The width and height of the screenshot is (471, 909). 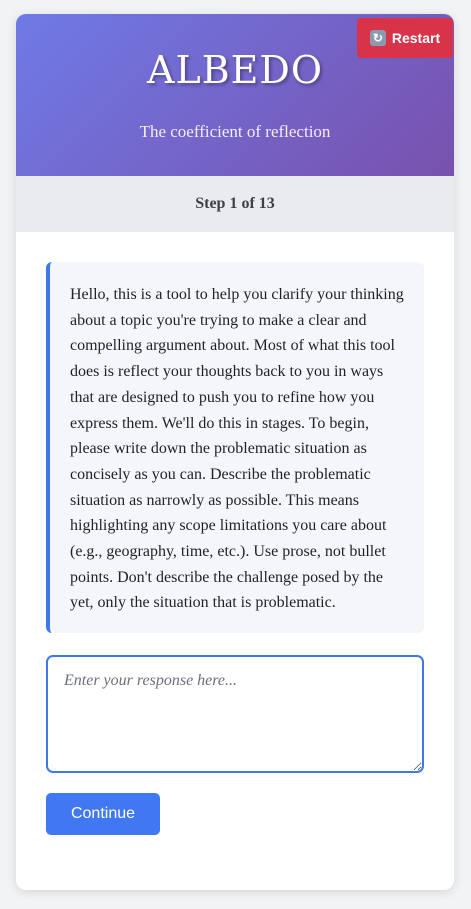 I want to click on step-indicator: Step 1 of 13, so click(x=235, y=204).